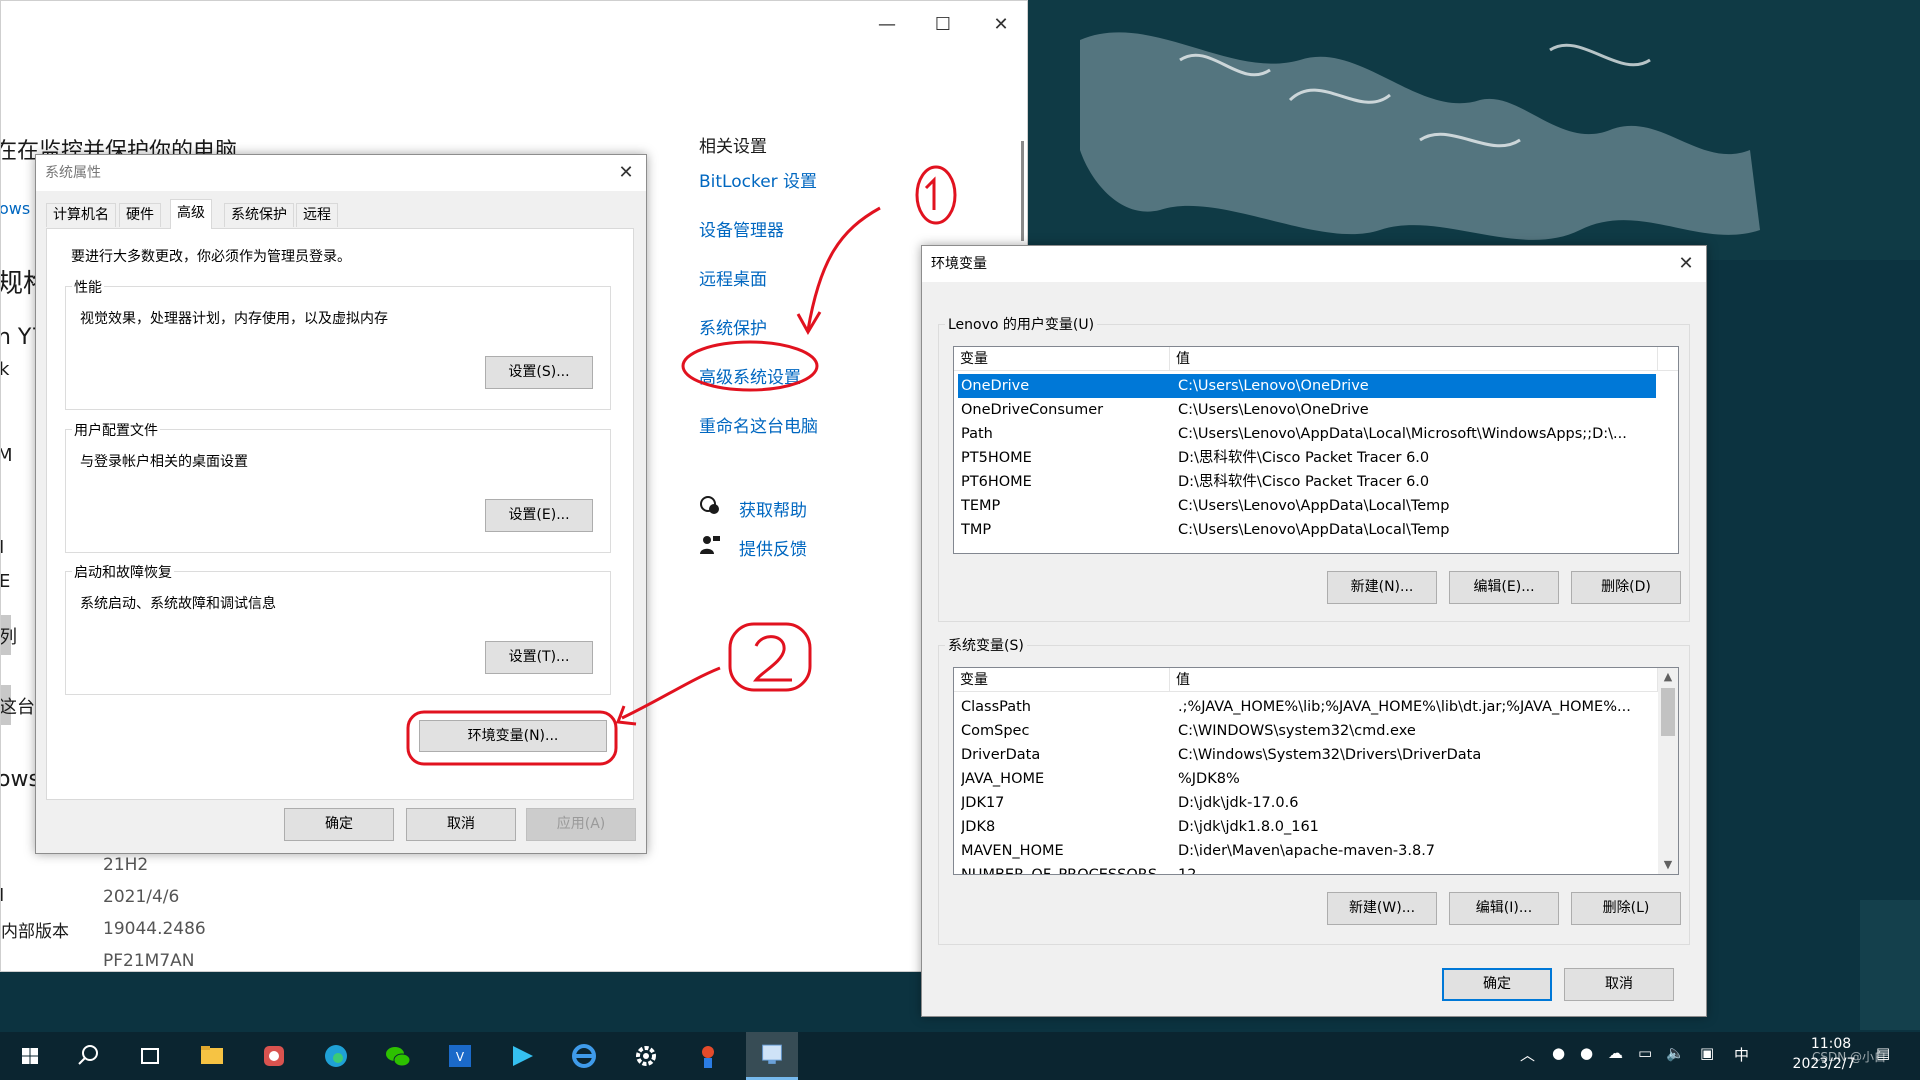 Image resolution: width=1920 pixels, height=1080 pixels. I want to click on file-explorer-icon, so click(212, 1056).